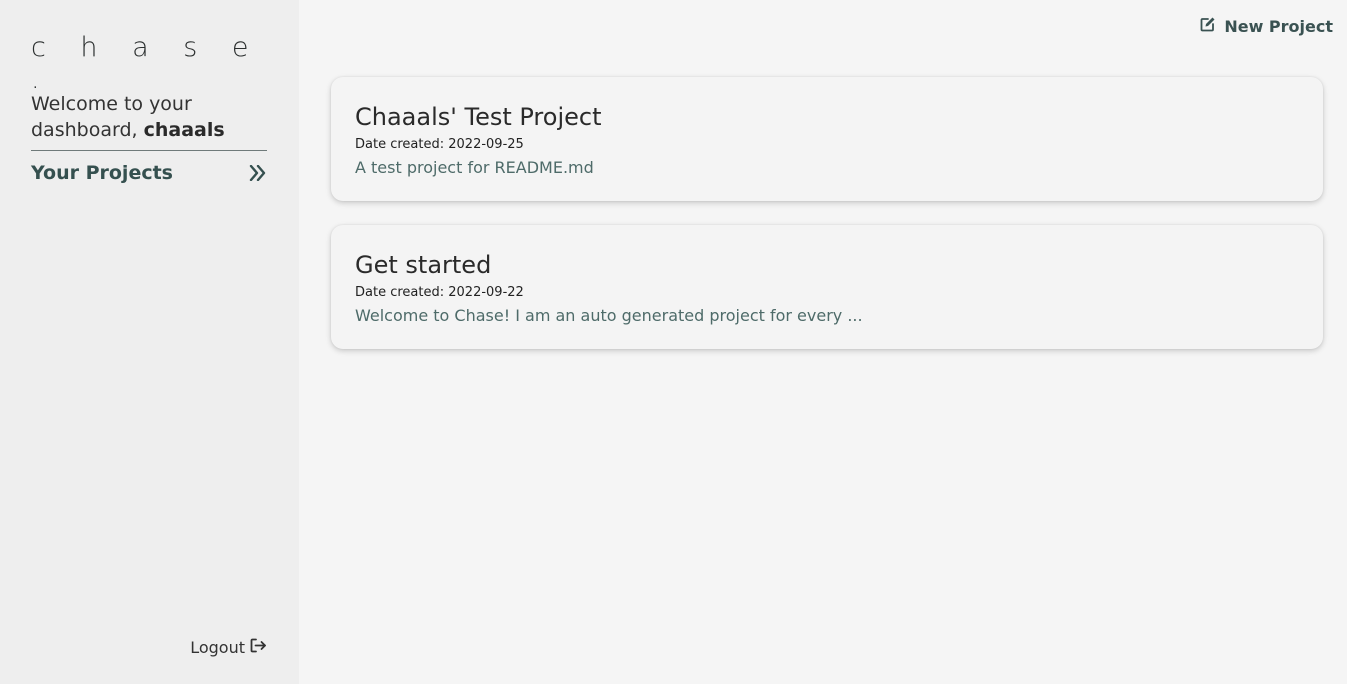 Image resolution: width=1347 pixels, height=684 pixels. Describe the element at coordinates (258, 173) in the screenshot. I see `double-chevron-right-icon` at that location.